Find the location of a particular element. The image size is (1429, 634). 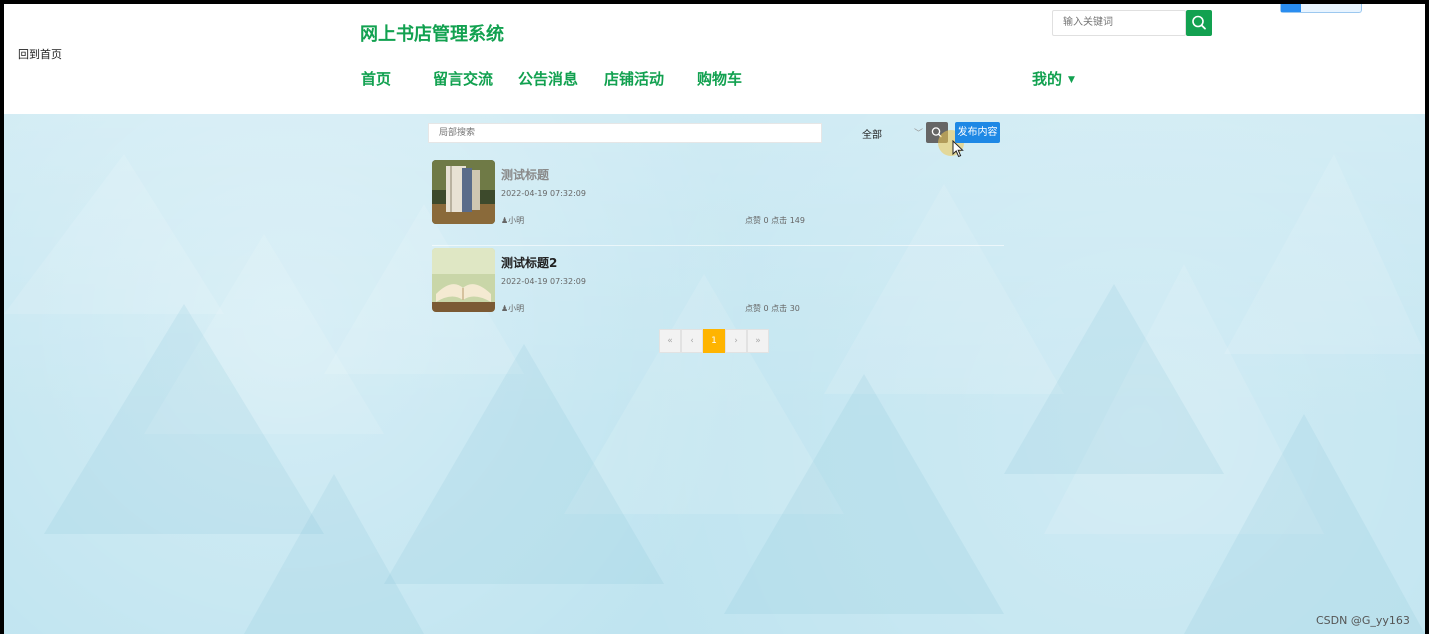

site-title: 网上书店管理系统 is located at coordinates (432, 34).